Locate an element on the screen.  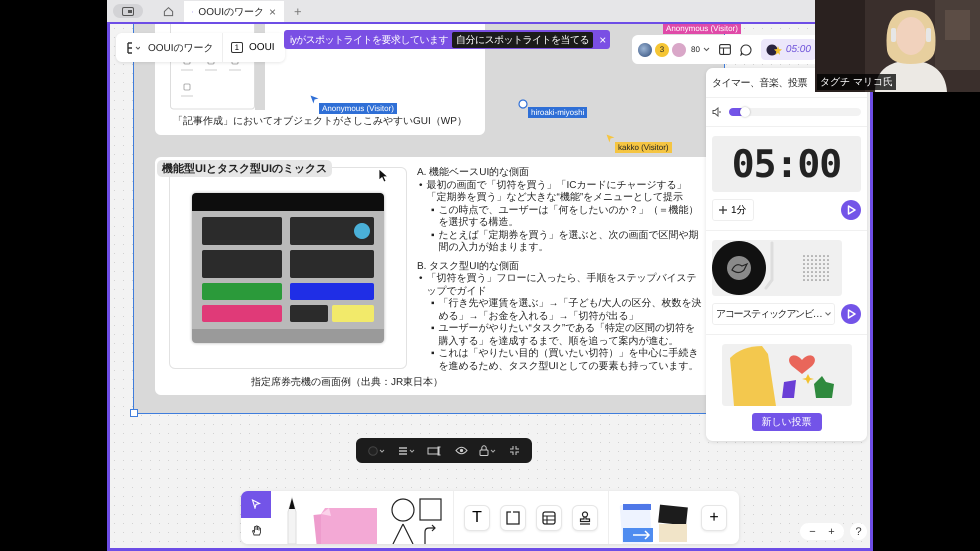
select-tool-button is located at coordinates (256, 504).